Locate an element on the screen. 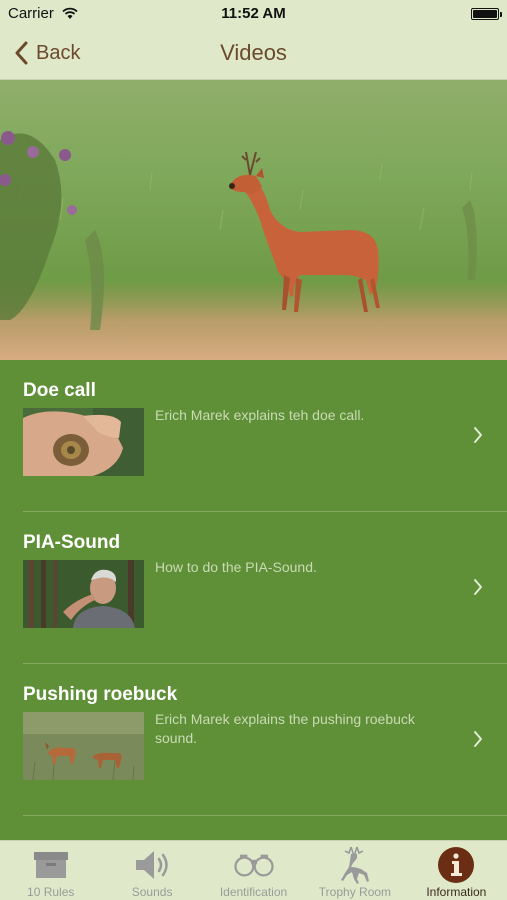 The width and height of the screenshot is (507, 900). video-title: Pushing roebuck is located at coordinates (100, 694).